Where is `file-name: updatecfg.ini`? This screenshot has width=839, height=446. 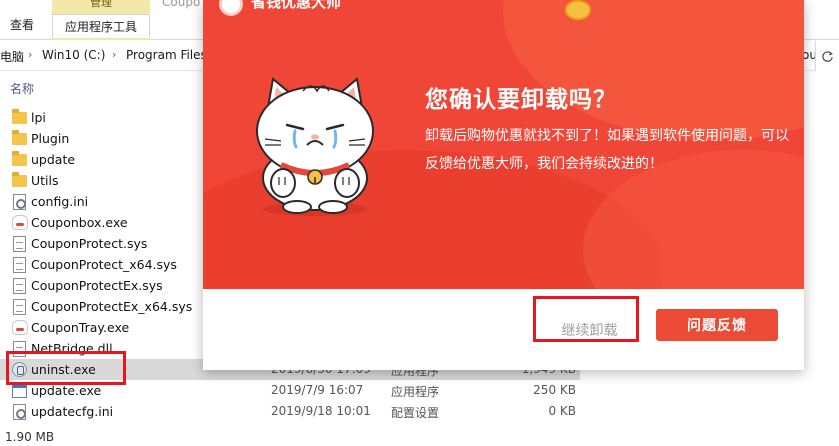
file-name: updatecfg.ini is located at coordinates (72, 411).